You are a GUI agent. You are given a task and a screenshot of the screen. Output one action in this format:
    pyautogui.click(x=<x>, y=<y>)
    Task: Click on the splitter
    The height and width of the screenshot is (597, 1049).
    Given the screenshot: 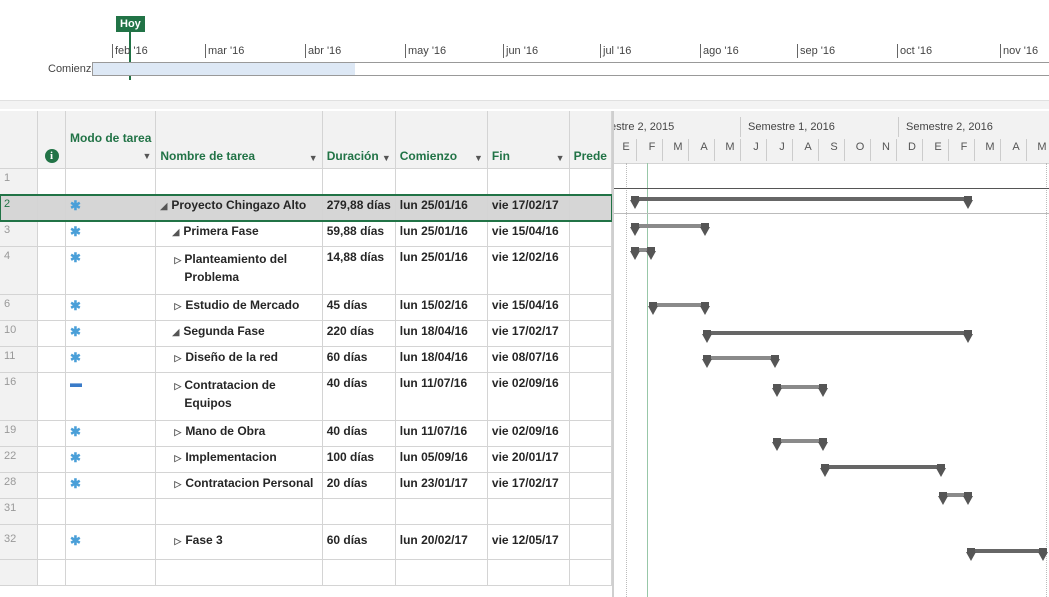 What is the action you would take?
    pyautogui.click(x=524, y=104)
    